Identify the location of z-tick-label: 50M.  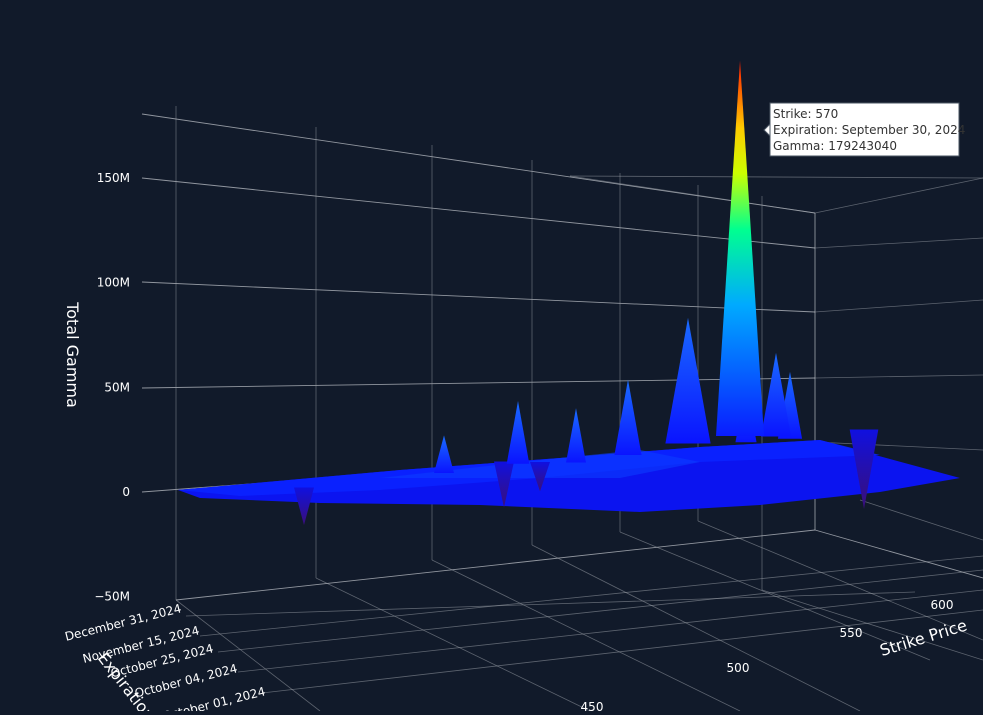
(117, 387).